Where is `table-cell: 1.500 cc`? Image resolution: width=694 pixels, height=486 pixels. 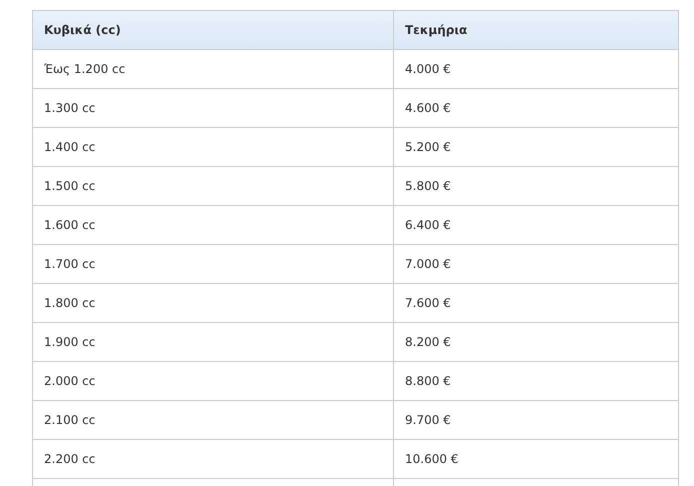
table-cell: 1.500 cc is located at coordinates (213, 186).